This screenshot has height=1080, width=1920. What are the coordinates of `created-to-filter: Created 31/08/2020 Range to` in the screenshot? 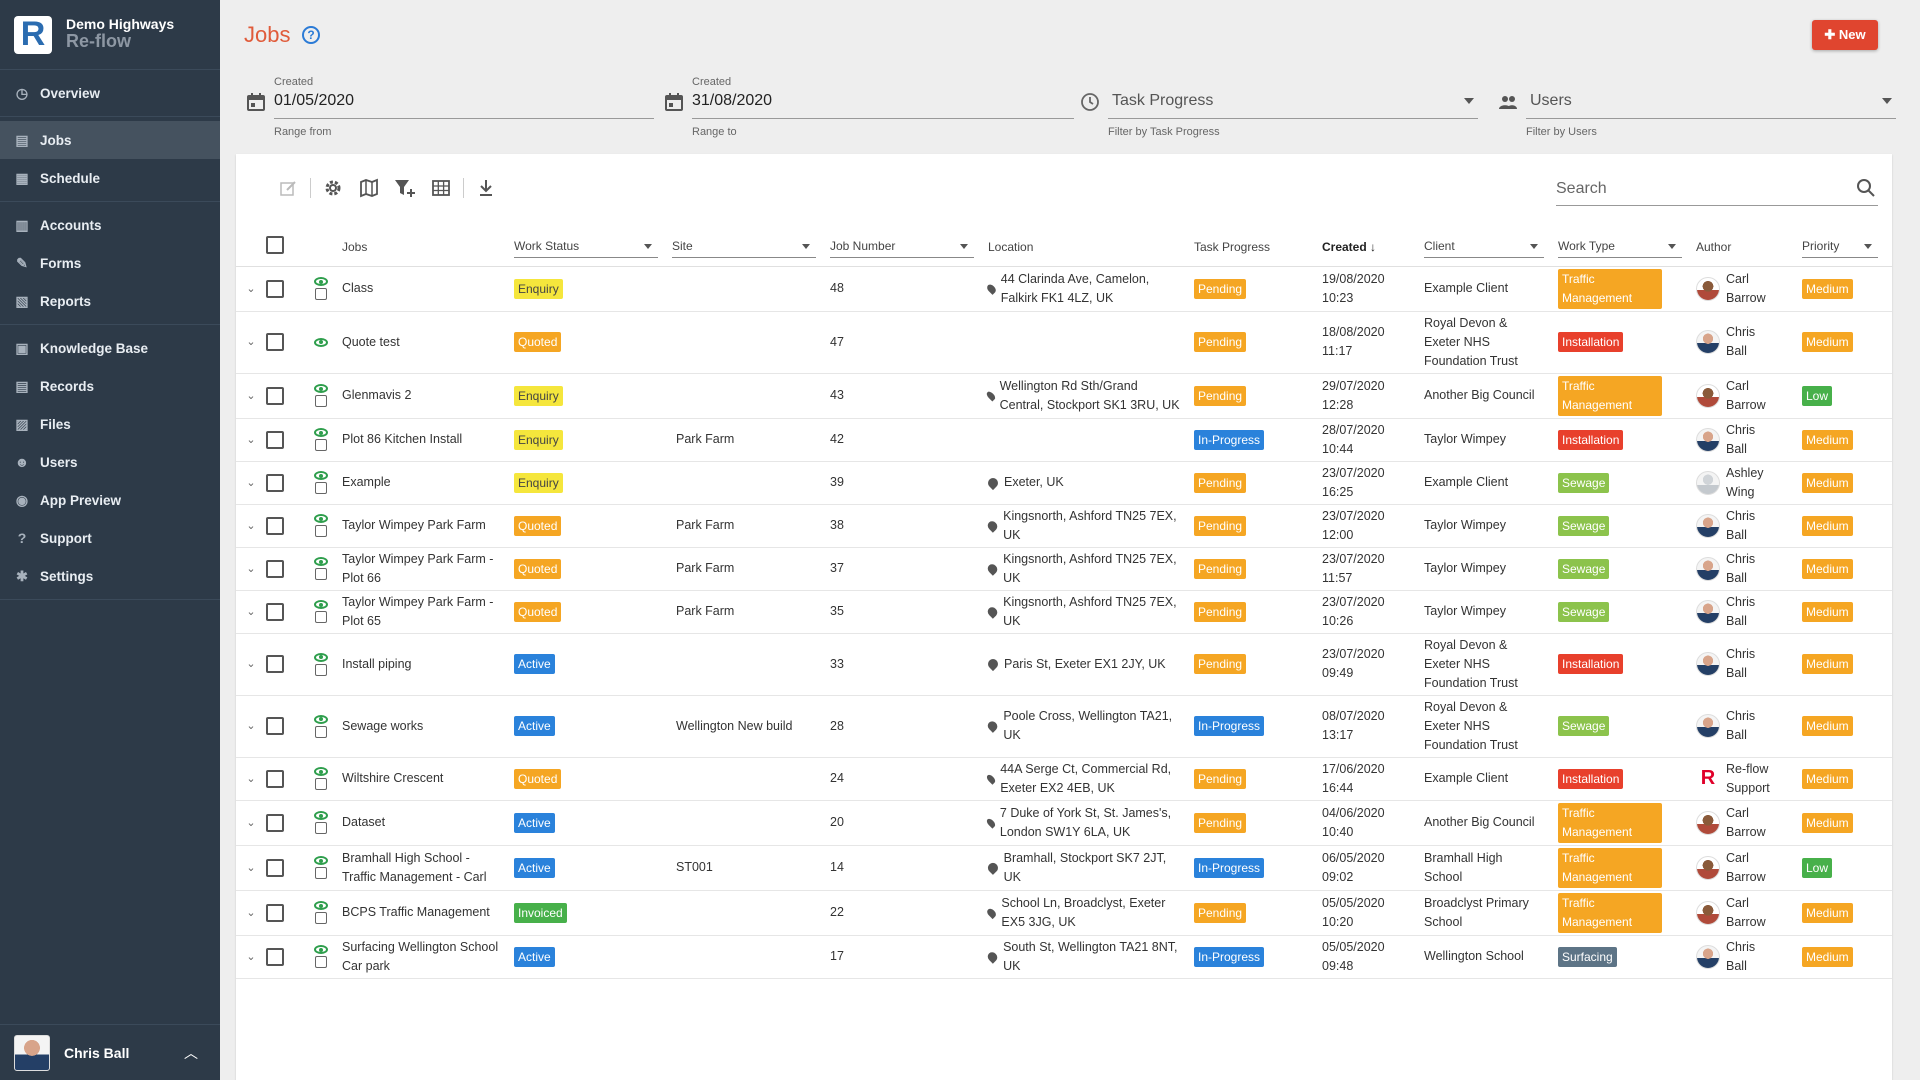 It's located at (868, 109).